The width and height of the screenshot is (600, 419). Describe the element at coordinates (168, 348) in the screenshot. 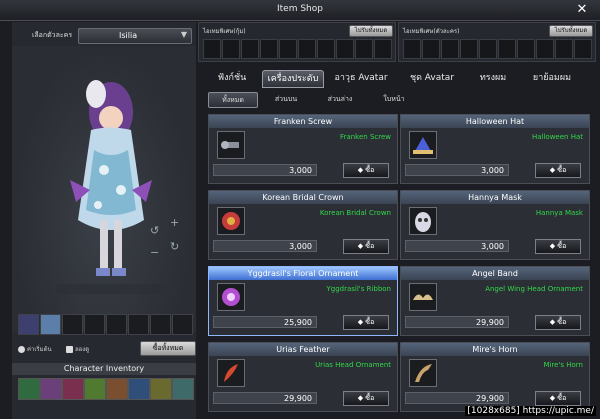

I see `buy-all-button: ซื้อทั้งหมด` at that location.